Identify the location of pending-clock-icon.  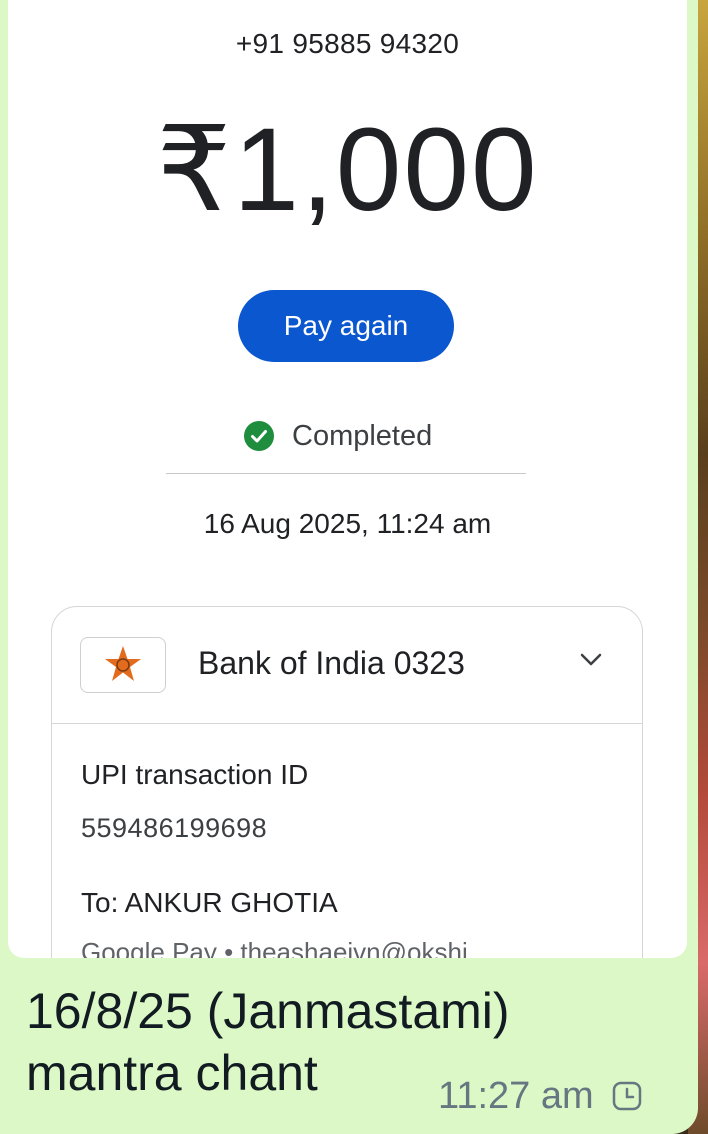
(626, 1096).